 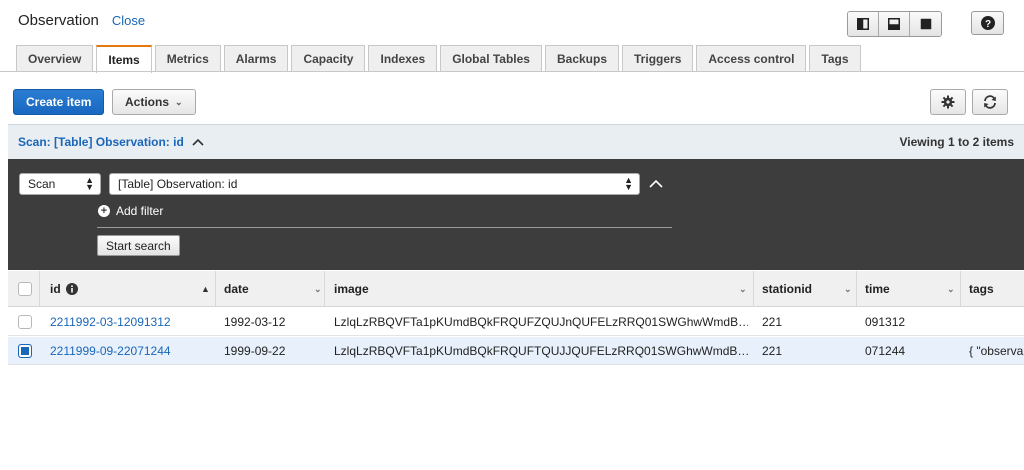 I want to click on split-horizontal-button, so click(x=894, y=24).